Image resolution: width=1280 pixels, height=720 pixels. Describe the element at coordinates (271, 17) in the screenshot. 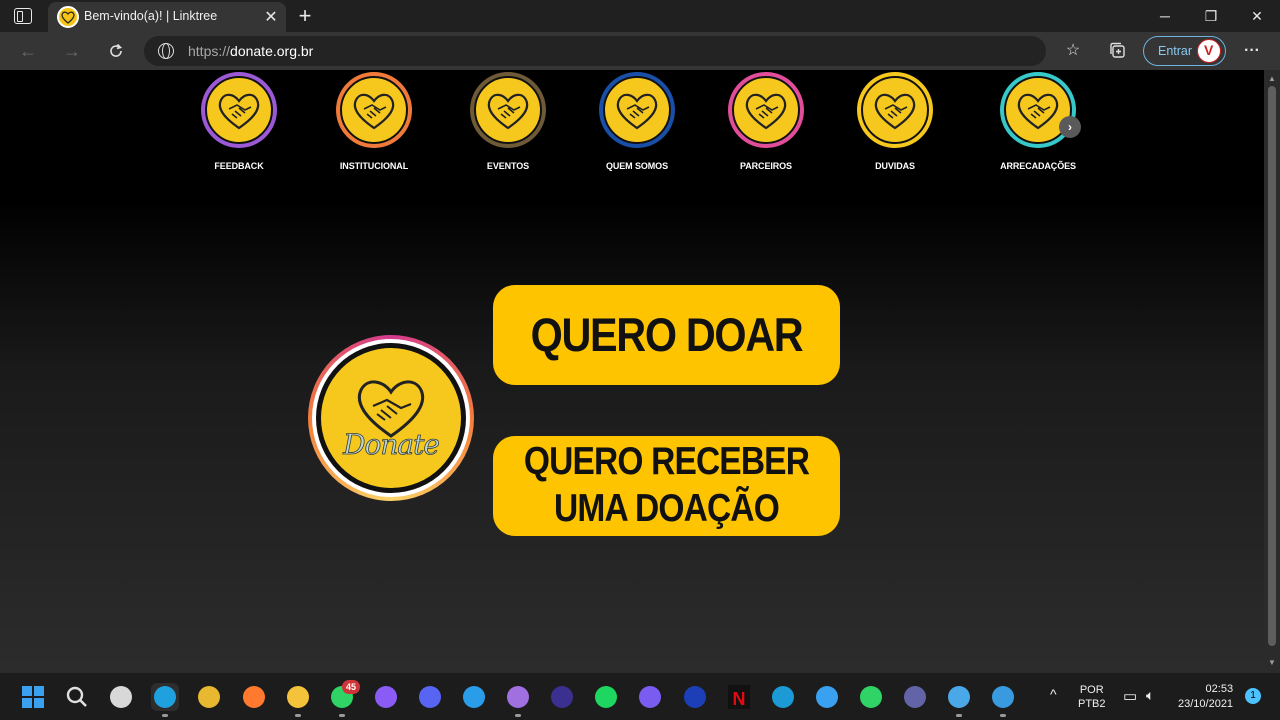

I see `close-tab-icon: ✕` at that location.